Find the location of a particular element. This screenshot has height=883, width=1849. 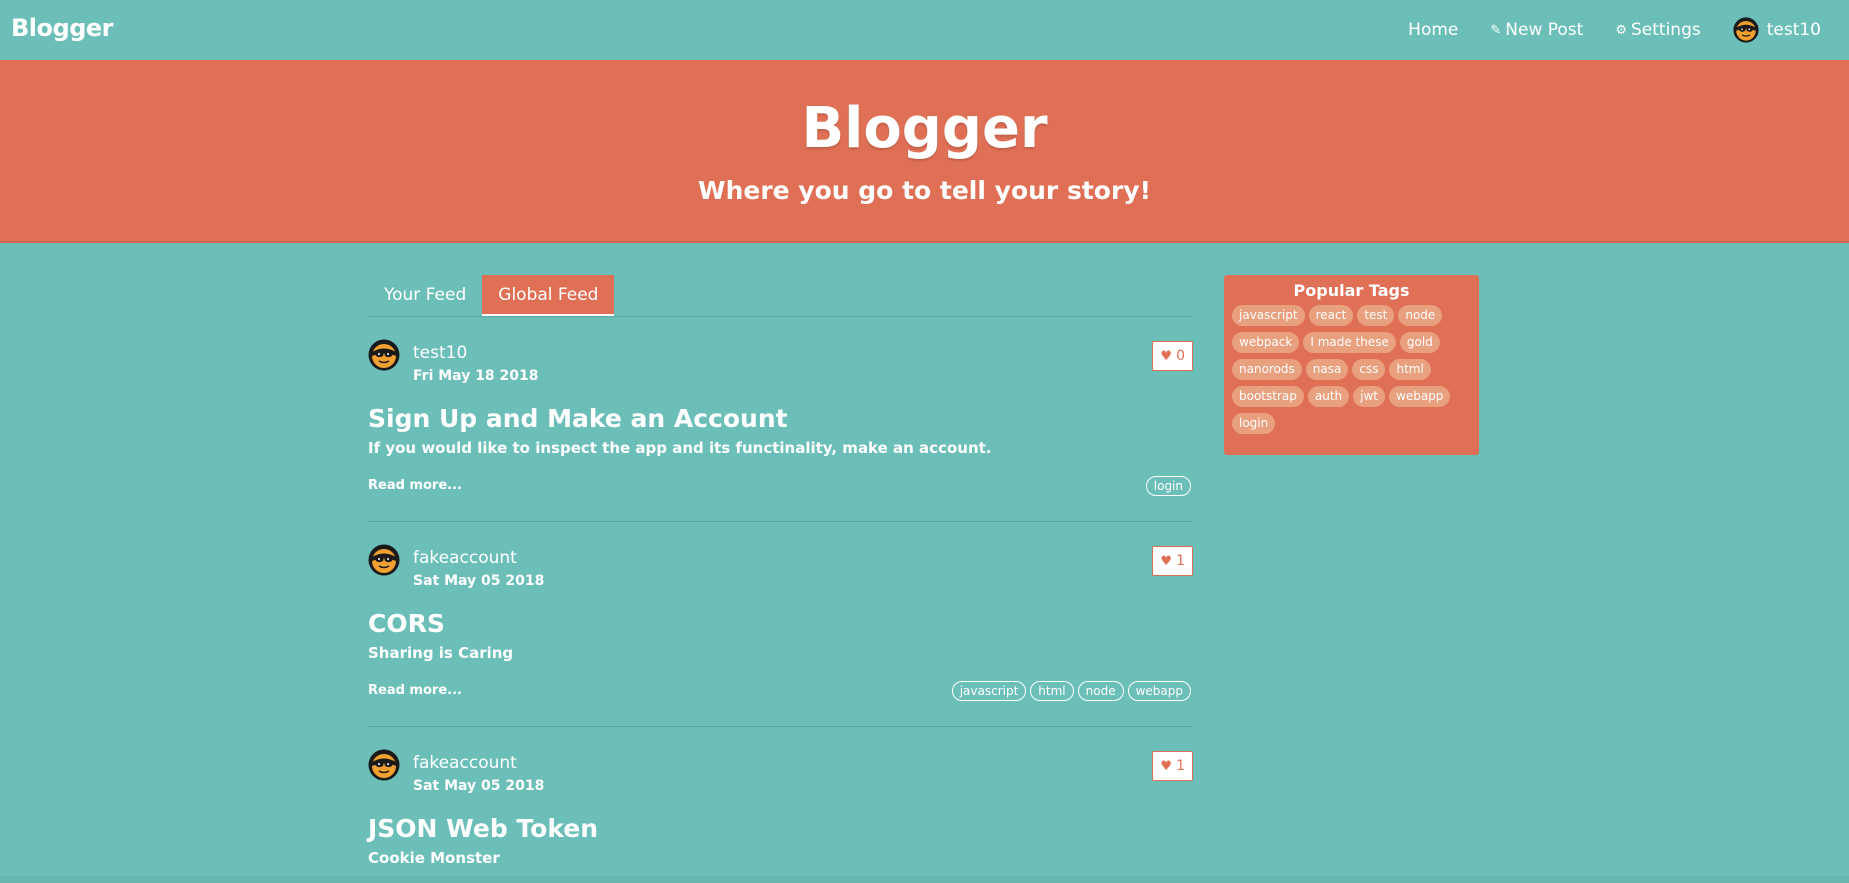

banner-title: Blogger is located at coordinates (924, 128).